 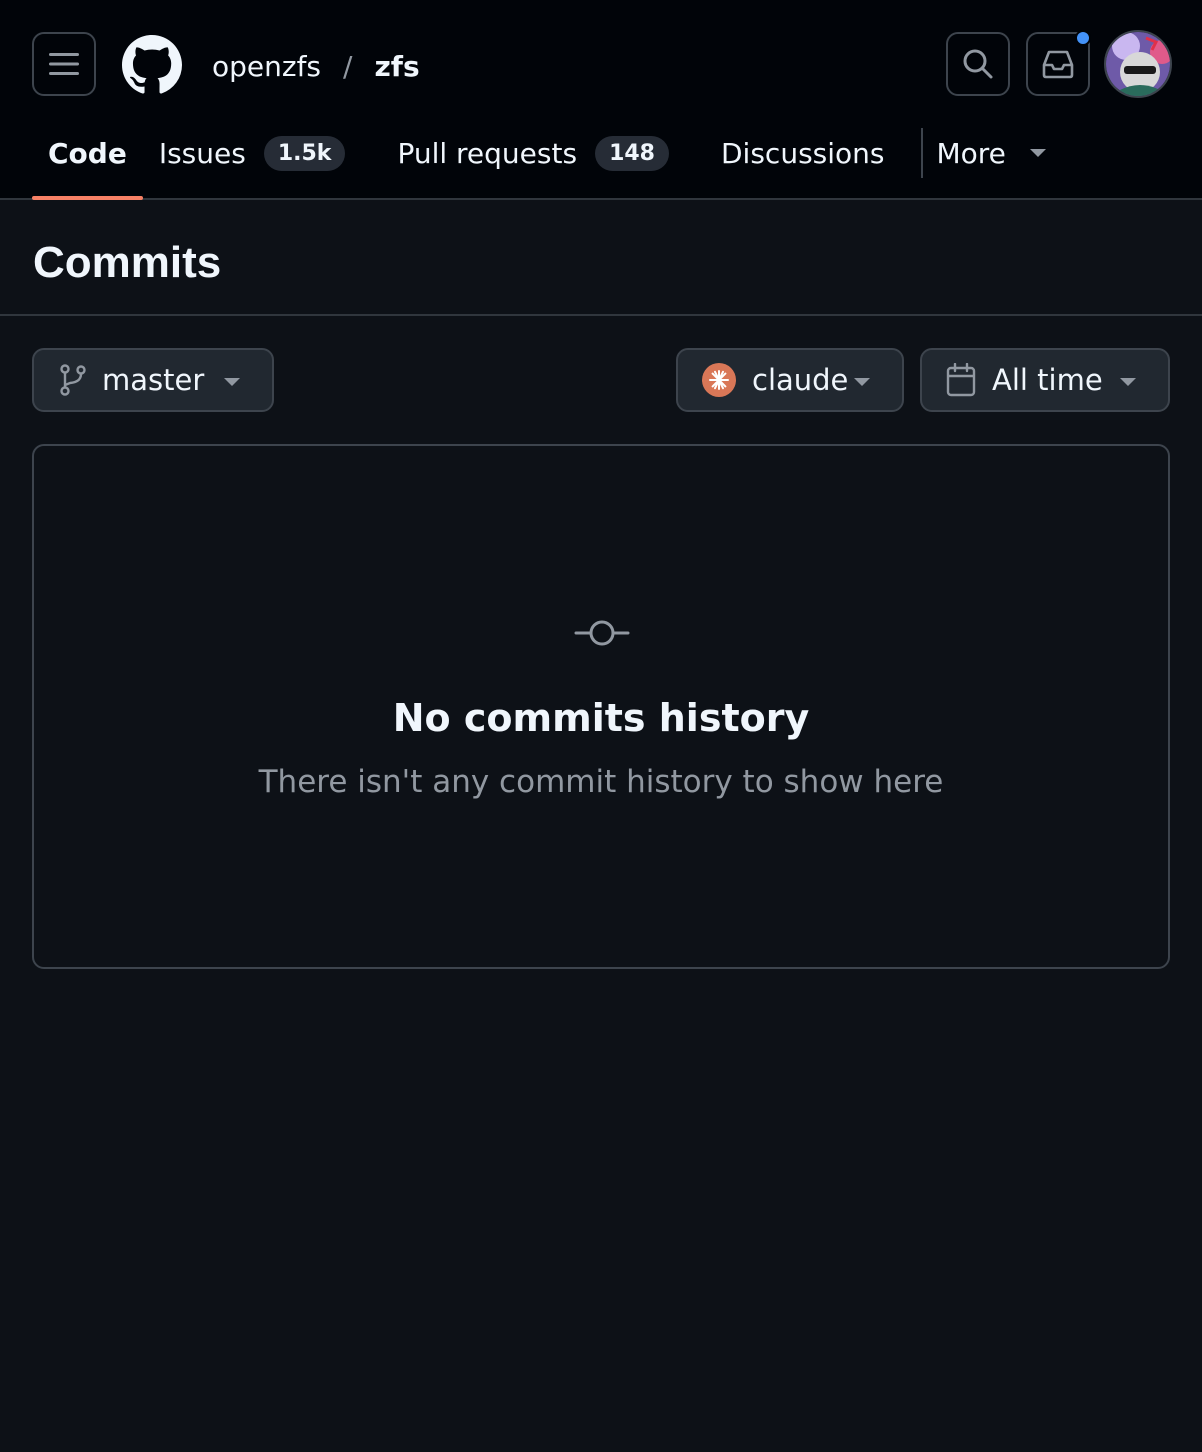 What do you see at coordinates (971, 153) in the screenshot?
I see `tab-more-label: More` at bounding box center [971, 153].